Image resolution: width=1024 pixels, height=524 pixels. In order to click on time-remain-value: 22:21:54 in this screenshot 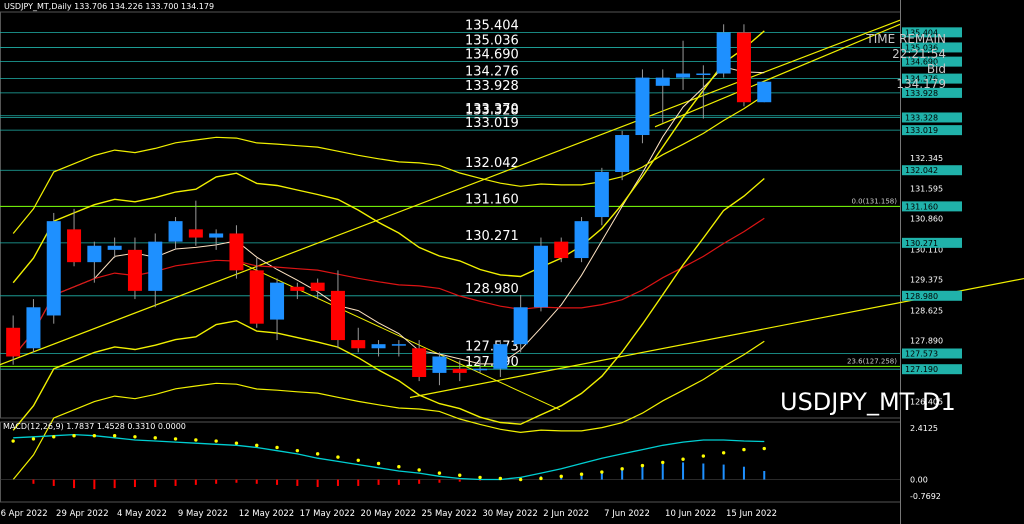, I will do `click(919, 54)`.